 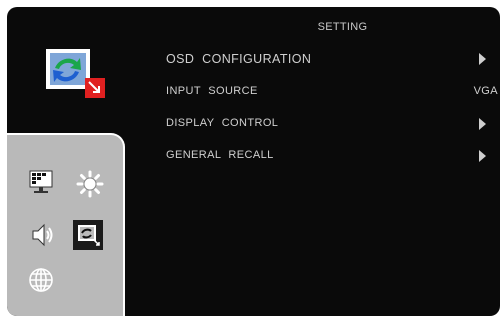 What do you see at coordinates (41, 280) in the screenshot?
I see `language-icon` at bounding box center [41, 280].